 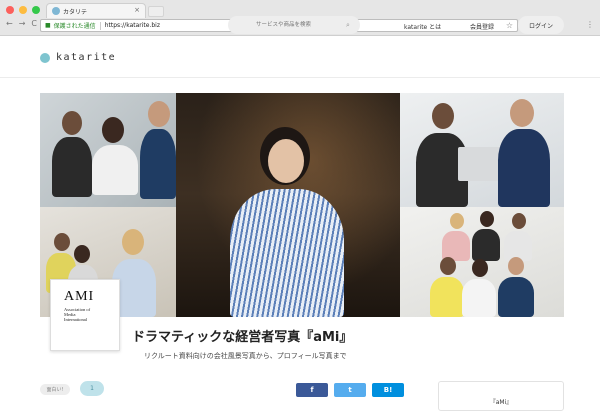 I want to click on search-input, so click(x=294, y=25).